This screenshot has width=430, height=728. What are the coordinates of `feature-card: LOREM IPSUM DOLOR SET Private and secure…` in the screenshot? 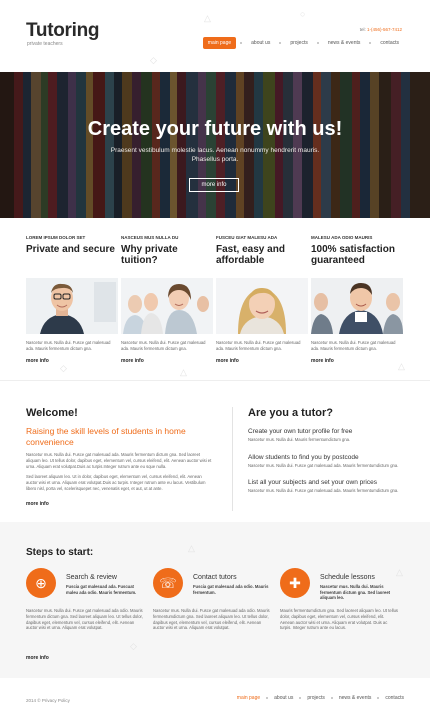 It's located at (72, 299).